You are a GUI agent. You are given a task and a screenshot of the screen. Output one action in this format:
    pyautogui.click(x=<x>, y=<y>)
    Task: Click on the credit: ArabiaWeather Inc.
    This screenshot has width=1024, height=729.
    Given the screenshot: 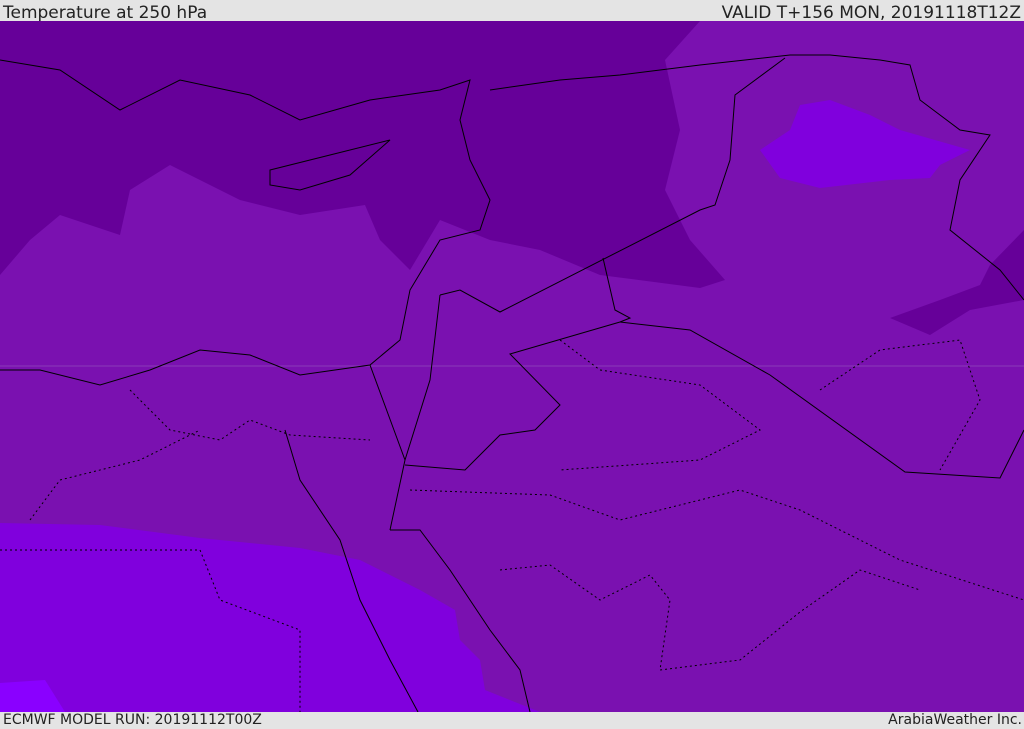 What is the action you would take?
    pyautogui.click(x=955, y=720)
    